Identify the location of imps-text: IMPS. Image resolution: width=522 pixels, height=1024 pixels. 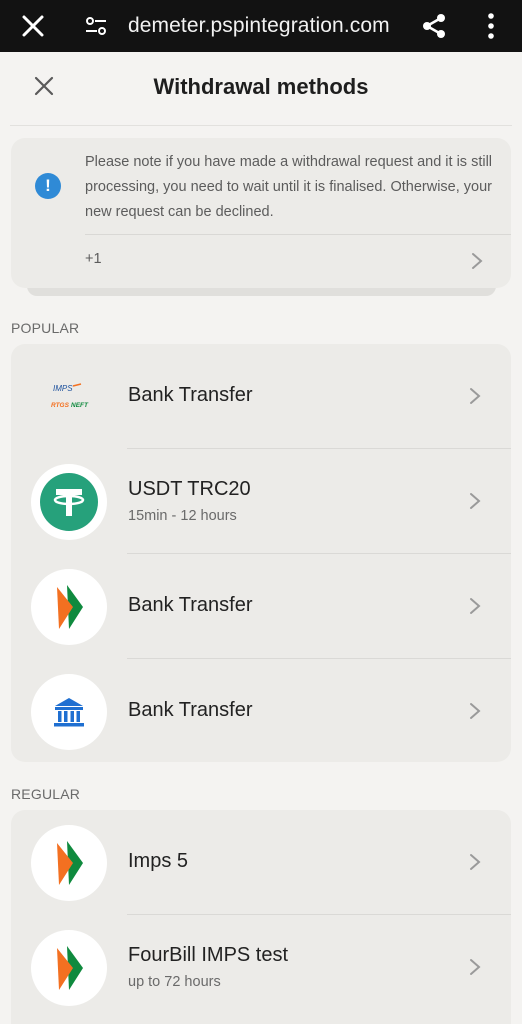
(63, 388).